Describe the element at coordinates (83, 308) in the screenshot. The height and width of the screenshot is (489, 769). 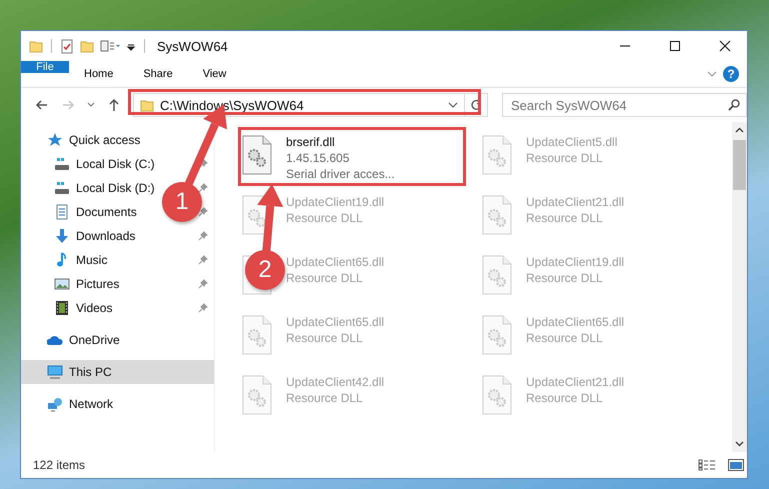
I see `sidebar-item: Videos` at that location.